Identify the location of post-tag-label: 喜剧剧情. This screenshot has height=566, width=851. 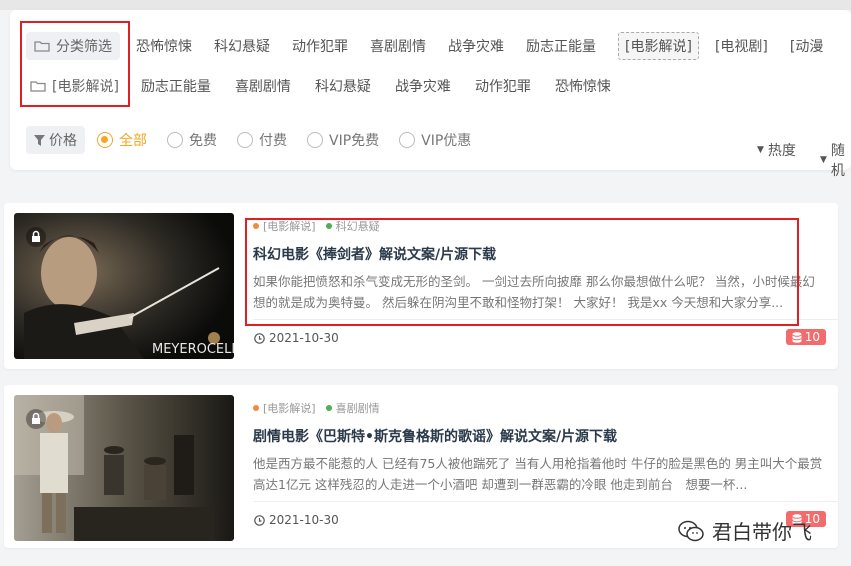
(357, 408).